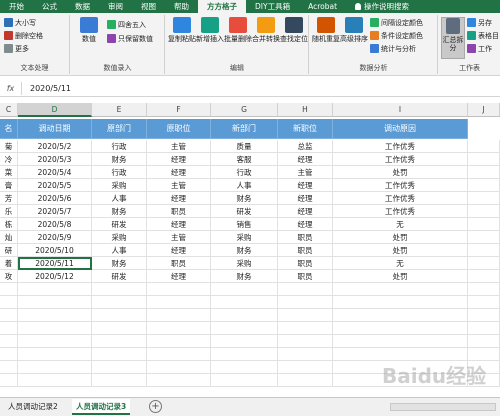  What do you see at coordinates (479, 48) in the screenshot?
I see `work-button: 工作` at bounding box center [479, 48].